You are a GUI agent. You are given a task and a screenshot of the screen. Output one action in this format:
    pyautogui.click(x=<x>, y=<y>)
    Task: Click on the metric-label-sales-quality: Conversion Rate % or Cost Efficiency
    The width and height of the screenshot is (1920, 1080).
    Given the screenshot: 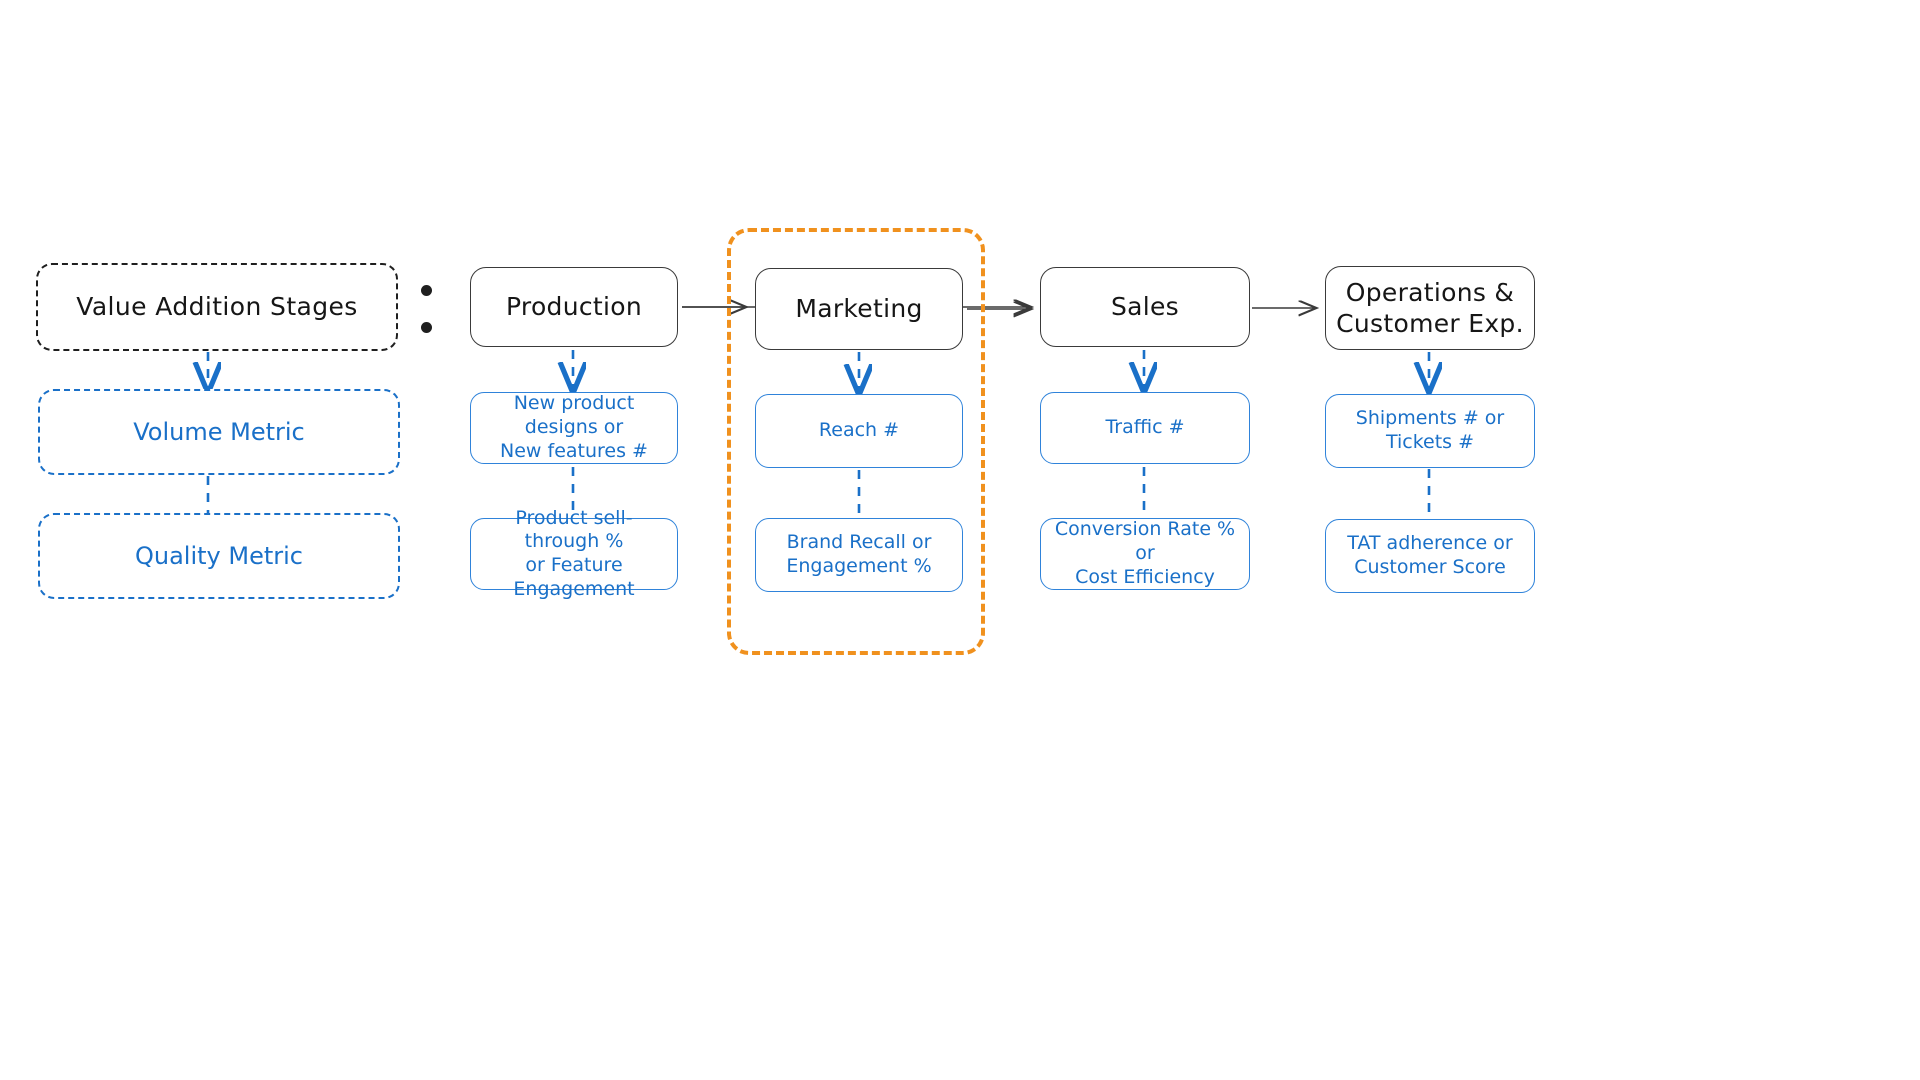 What is the action you would take?
    pyautogui.click(x=1145, y=553)
    